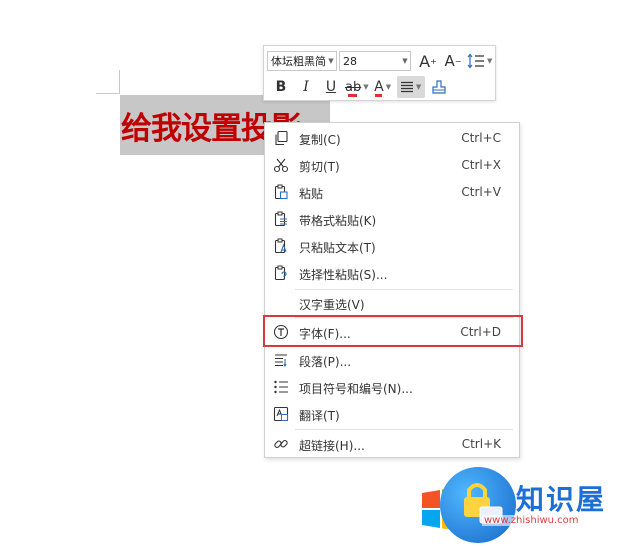 The width and height of the screenshot is (625, 547). Describe the element at coordinates (392, 165) in the screenshot. I see `menu-item-cut: 剪切(T) Ctrl+X` at that location.